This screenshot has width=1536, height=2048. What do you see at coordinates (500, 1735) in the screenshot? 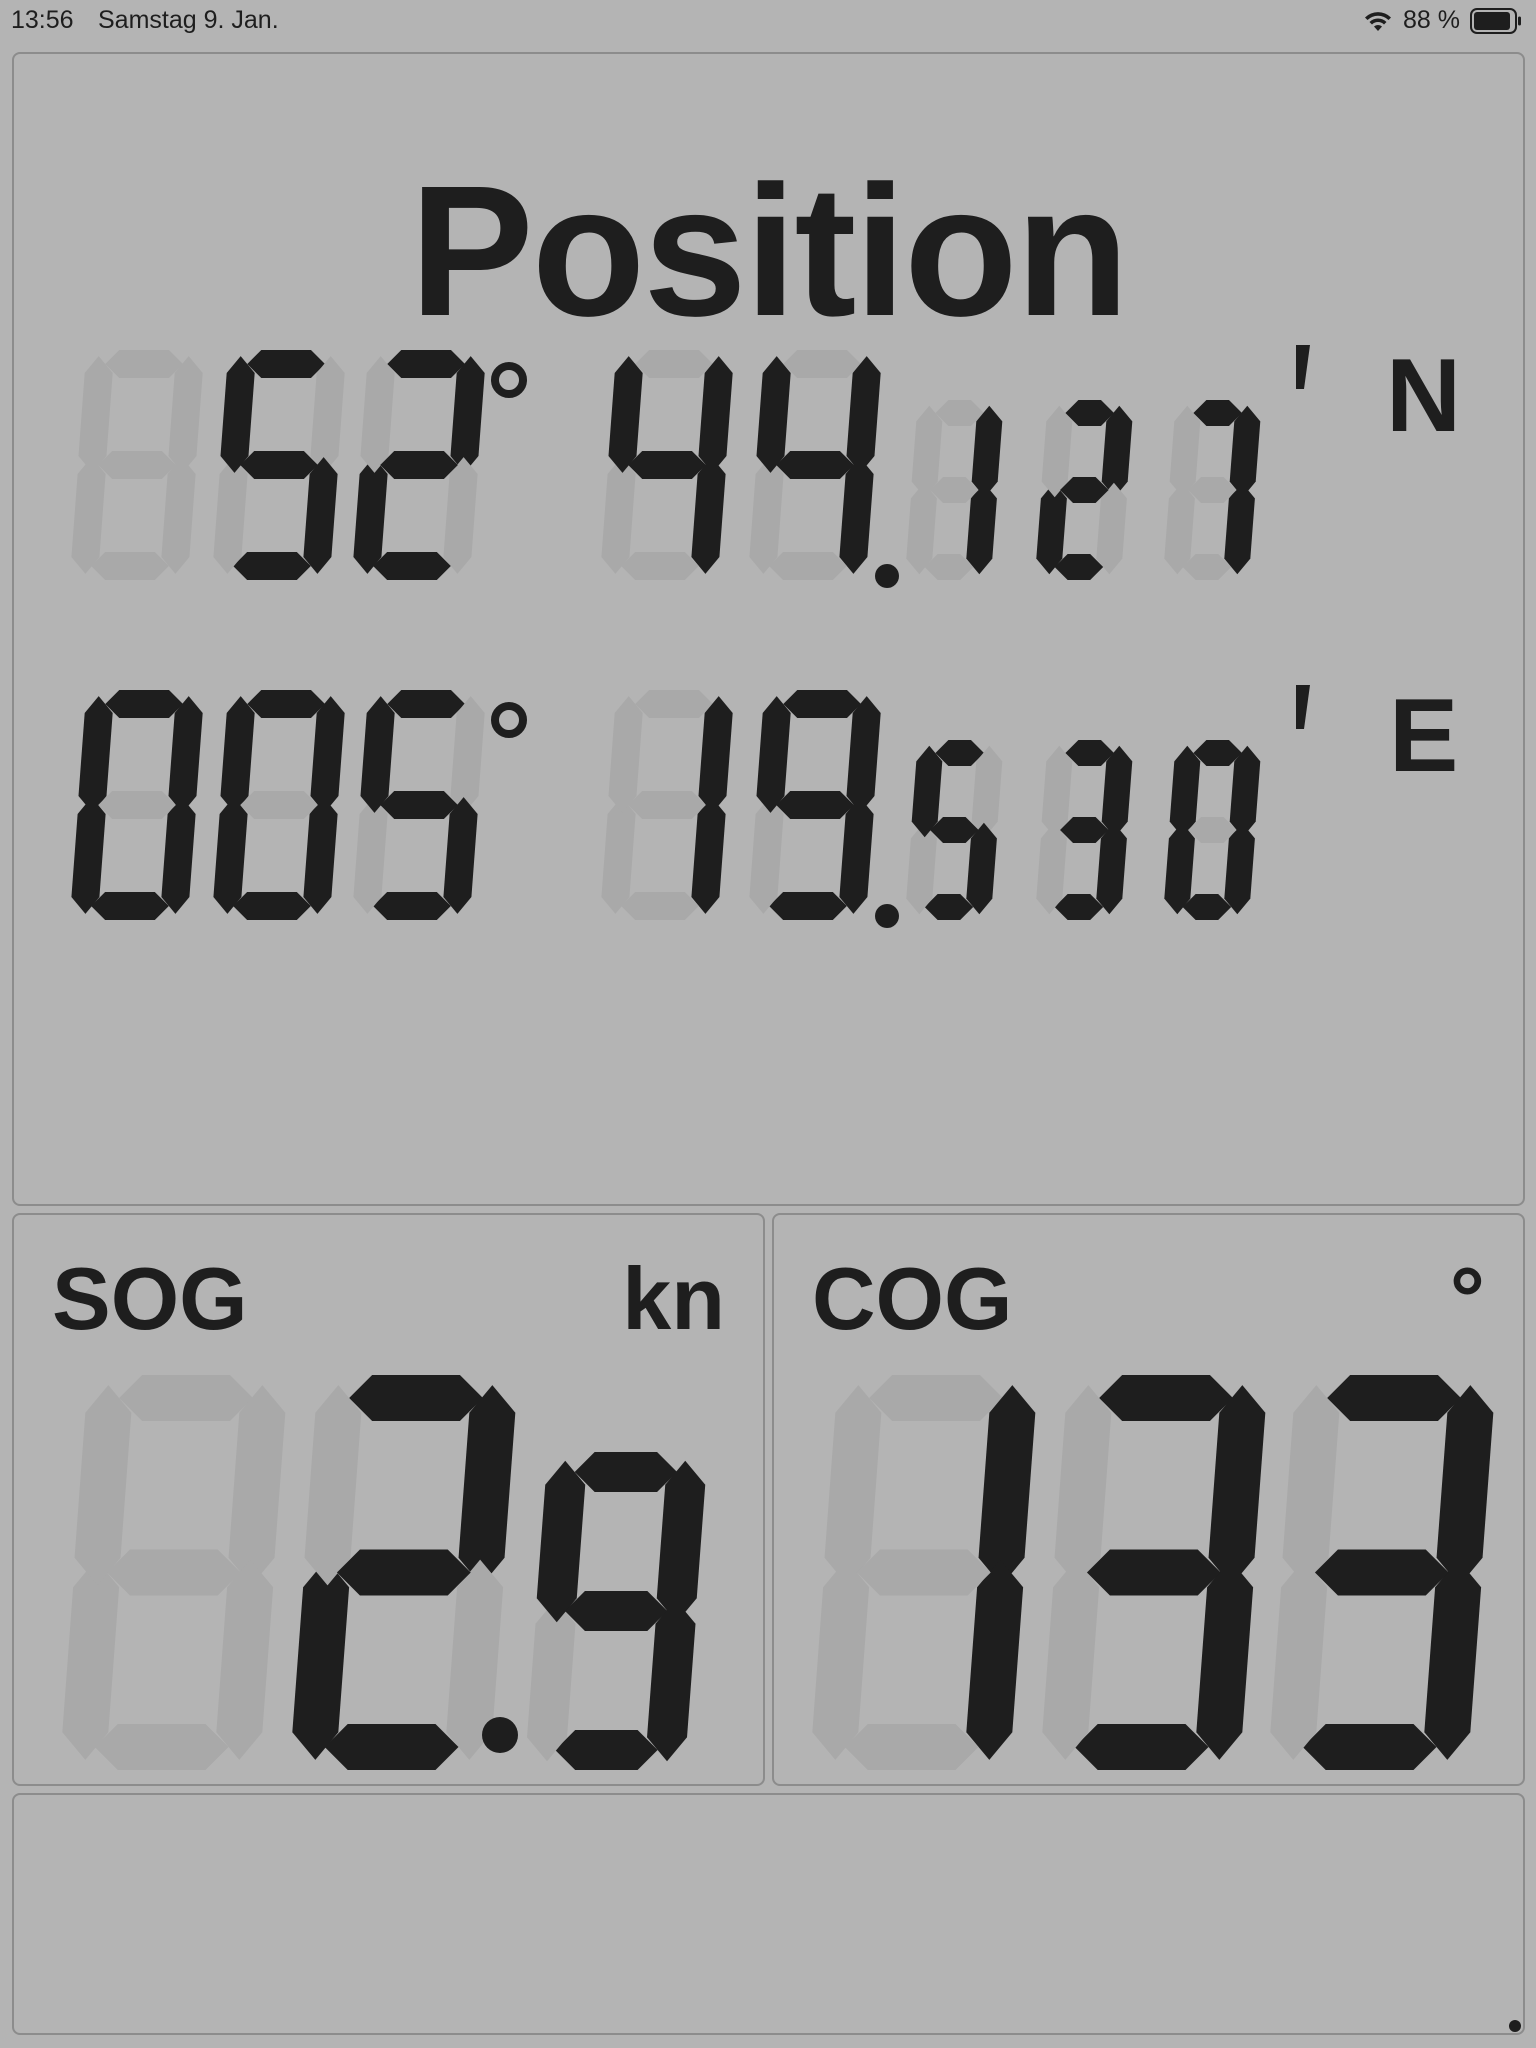
I see `sog-decimal-point` at bounding box center [500, 1735].